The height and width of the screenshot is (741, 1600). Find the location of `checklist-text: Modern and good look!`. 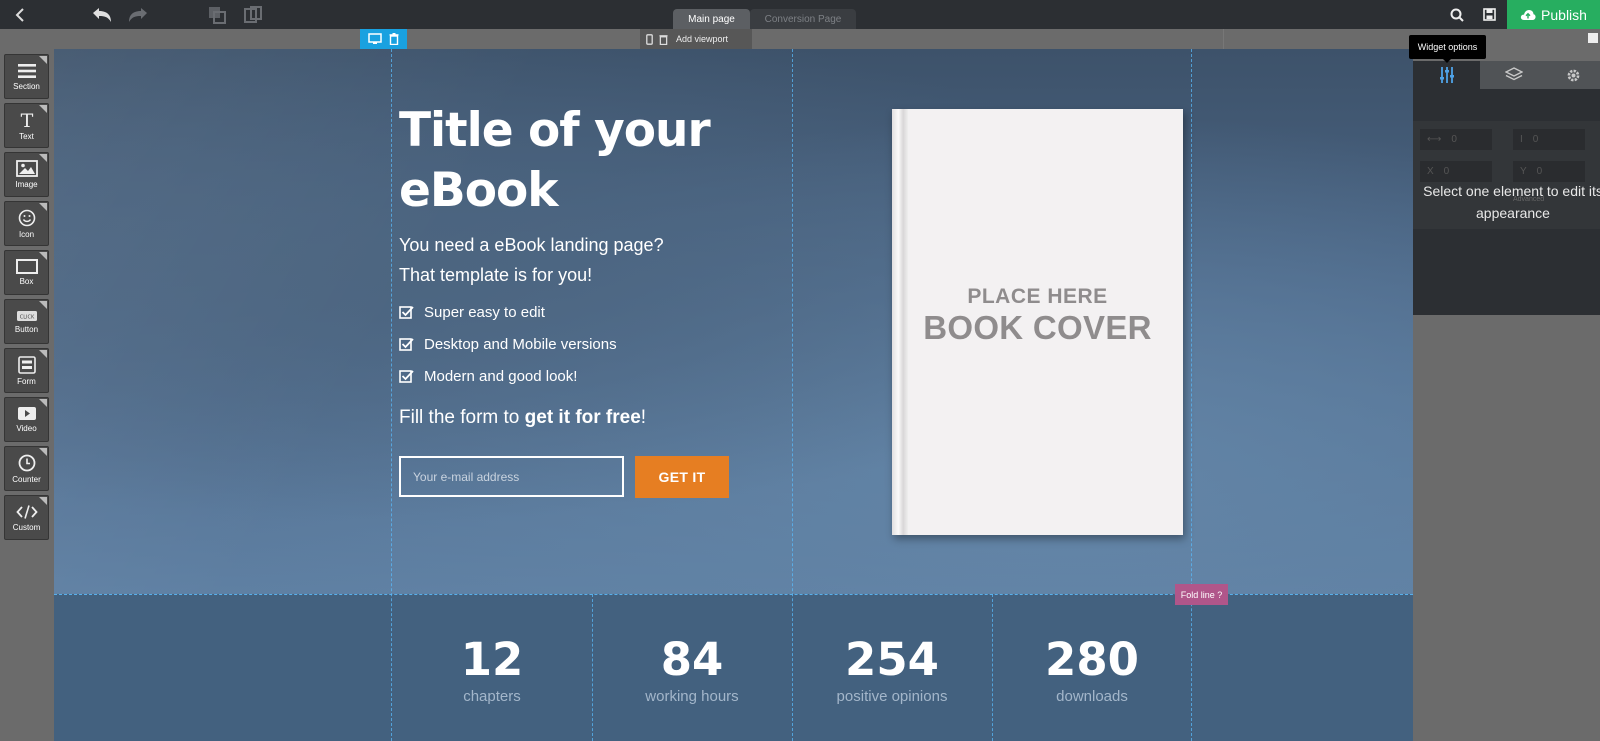

checklist-text: Modern and good look! is located at coordinates (501, 376).